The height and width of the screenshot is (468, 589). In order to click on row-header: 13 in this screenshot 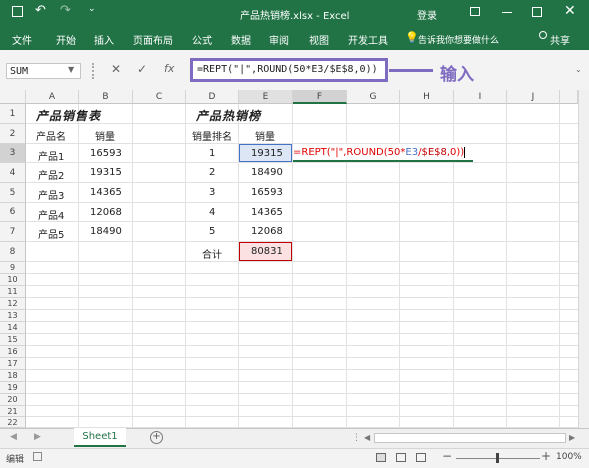, I will do `click(13, 316)`.